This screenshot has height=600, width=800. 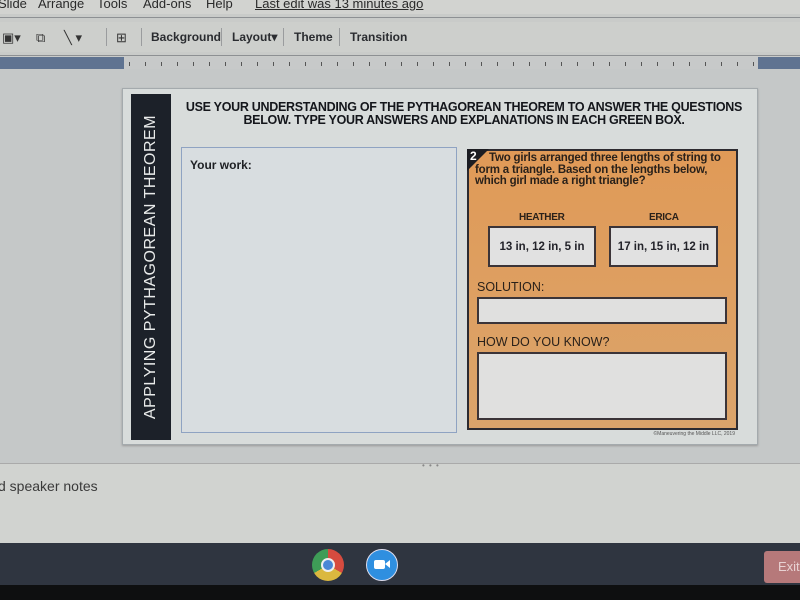 I want to click on resize-handle: • • •, so click(x=431, y=465).